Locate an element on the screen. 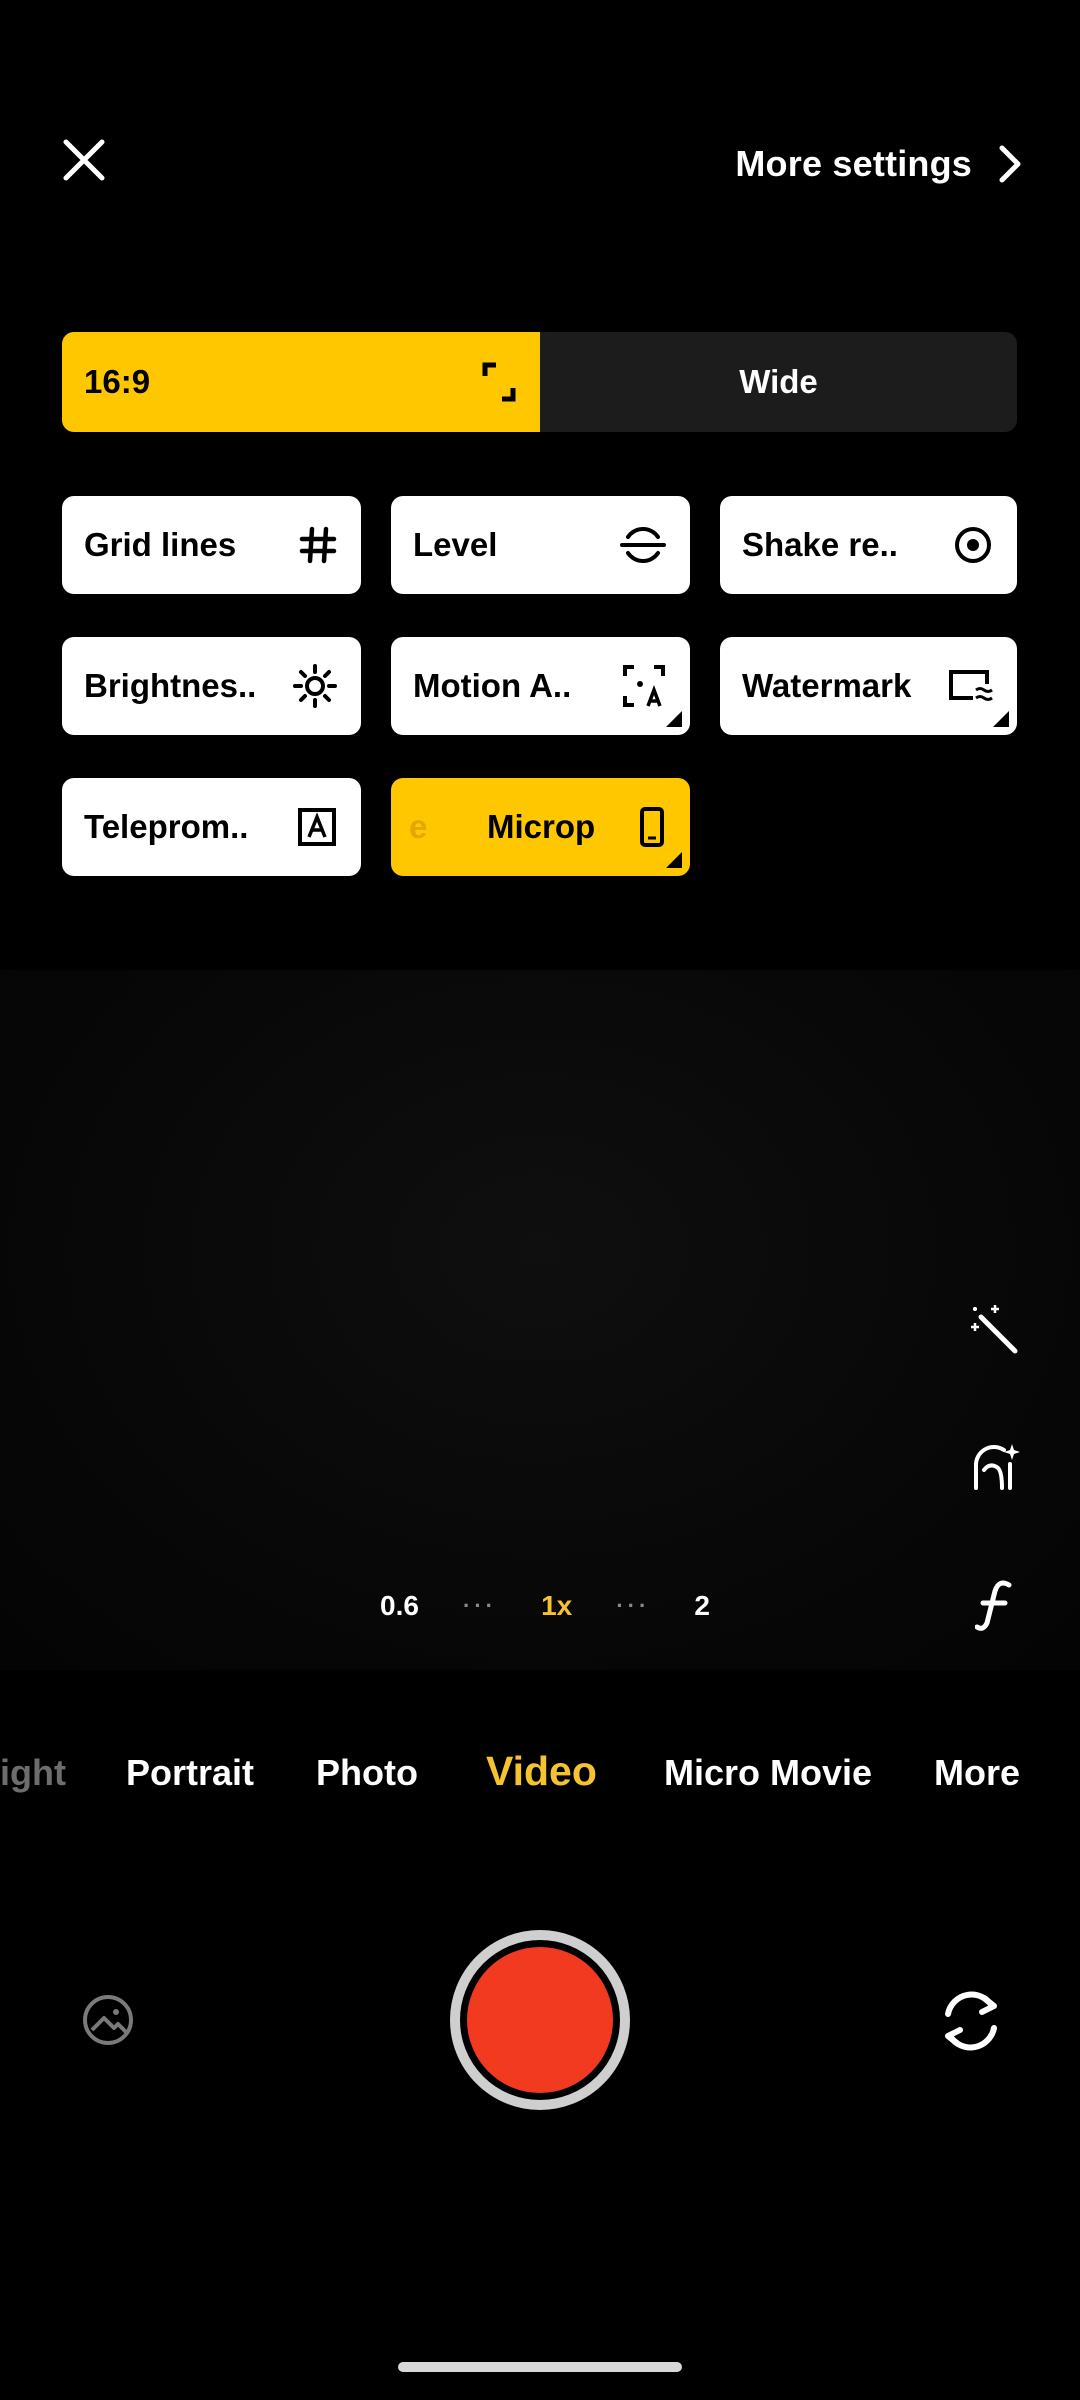 The width and height of the screenshot is (1080, 2400). mode-video: Video is located at coordinates (541, 1771).